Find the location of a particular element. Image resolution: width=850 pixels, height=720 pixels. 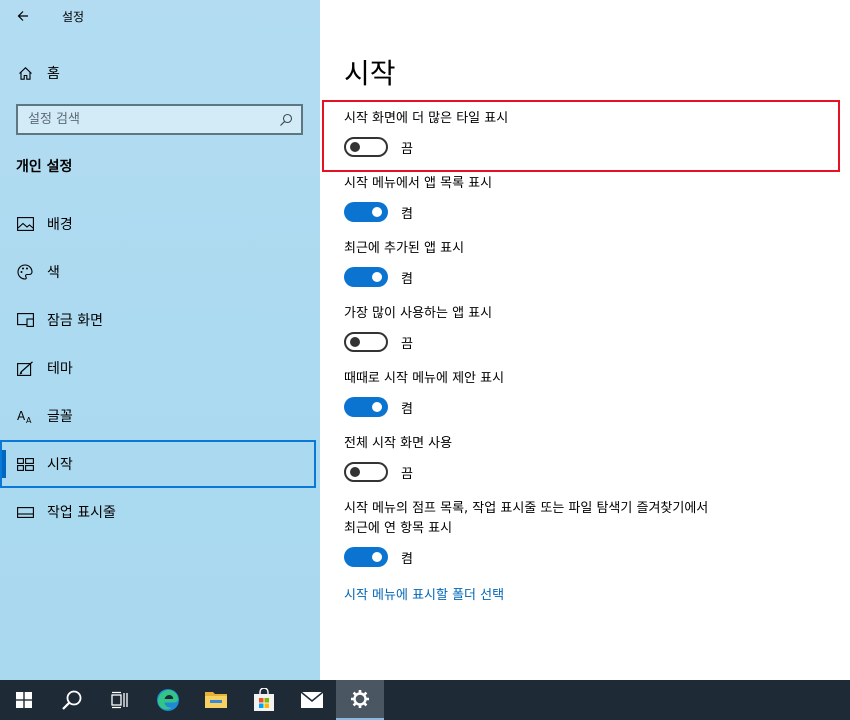

home-nav-item: 홈 is located at coordinates (160, 73).